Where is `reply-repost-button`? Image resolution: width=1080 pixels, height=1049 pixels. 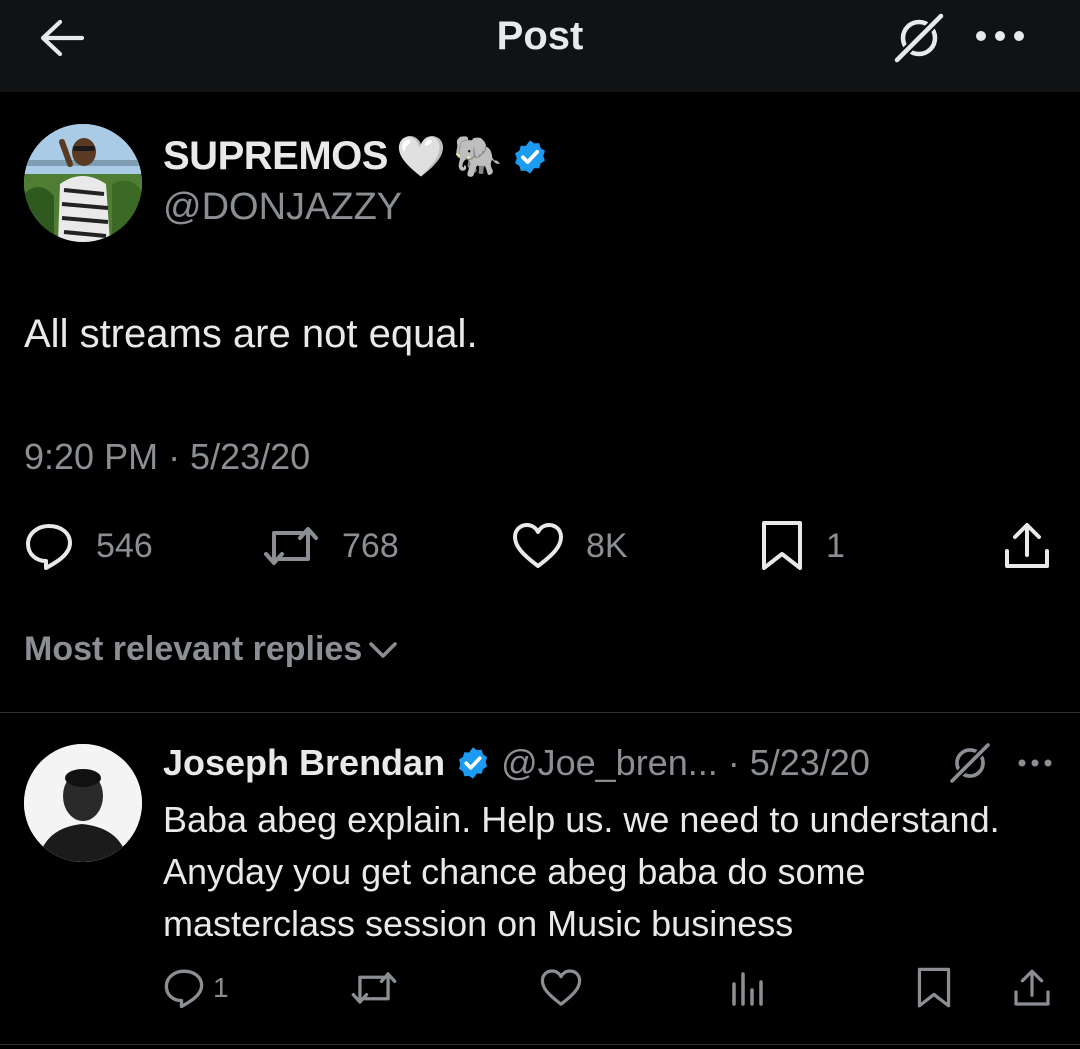
reply-repost-button is located at coordinates (374, 988).